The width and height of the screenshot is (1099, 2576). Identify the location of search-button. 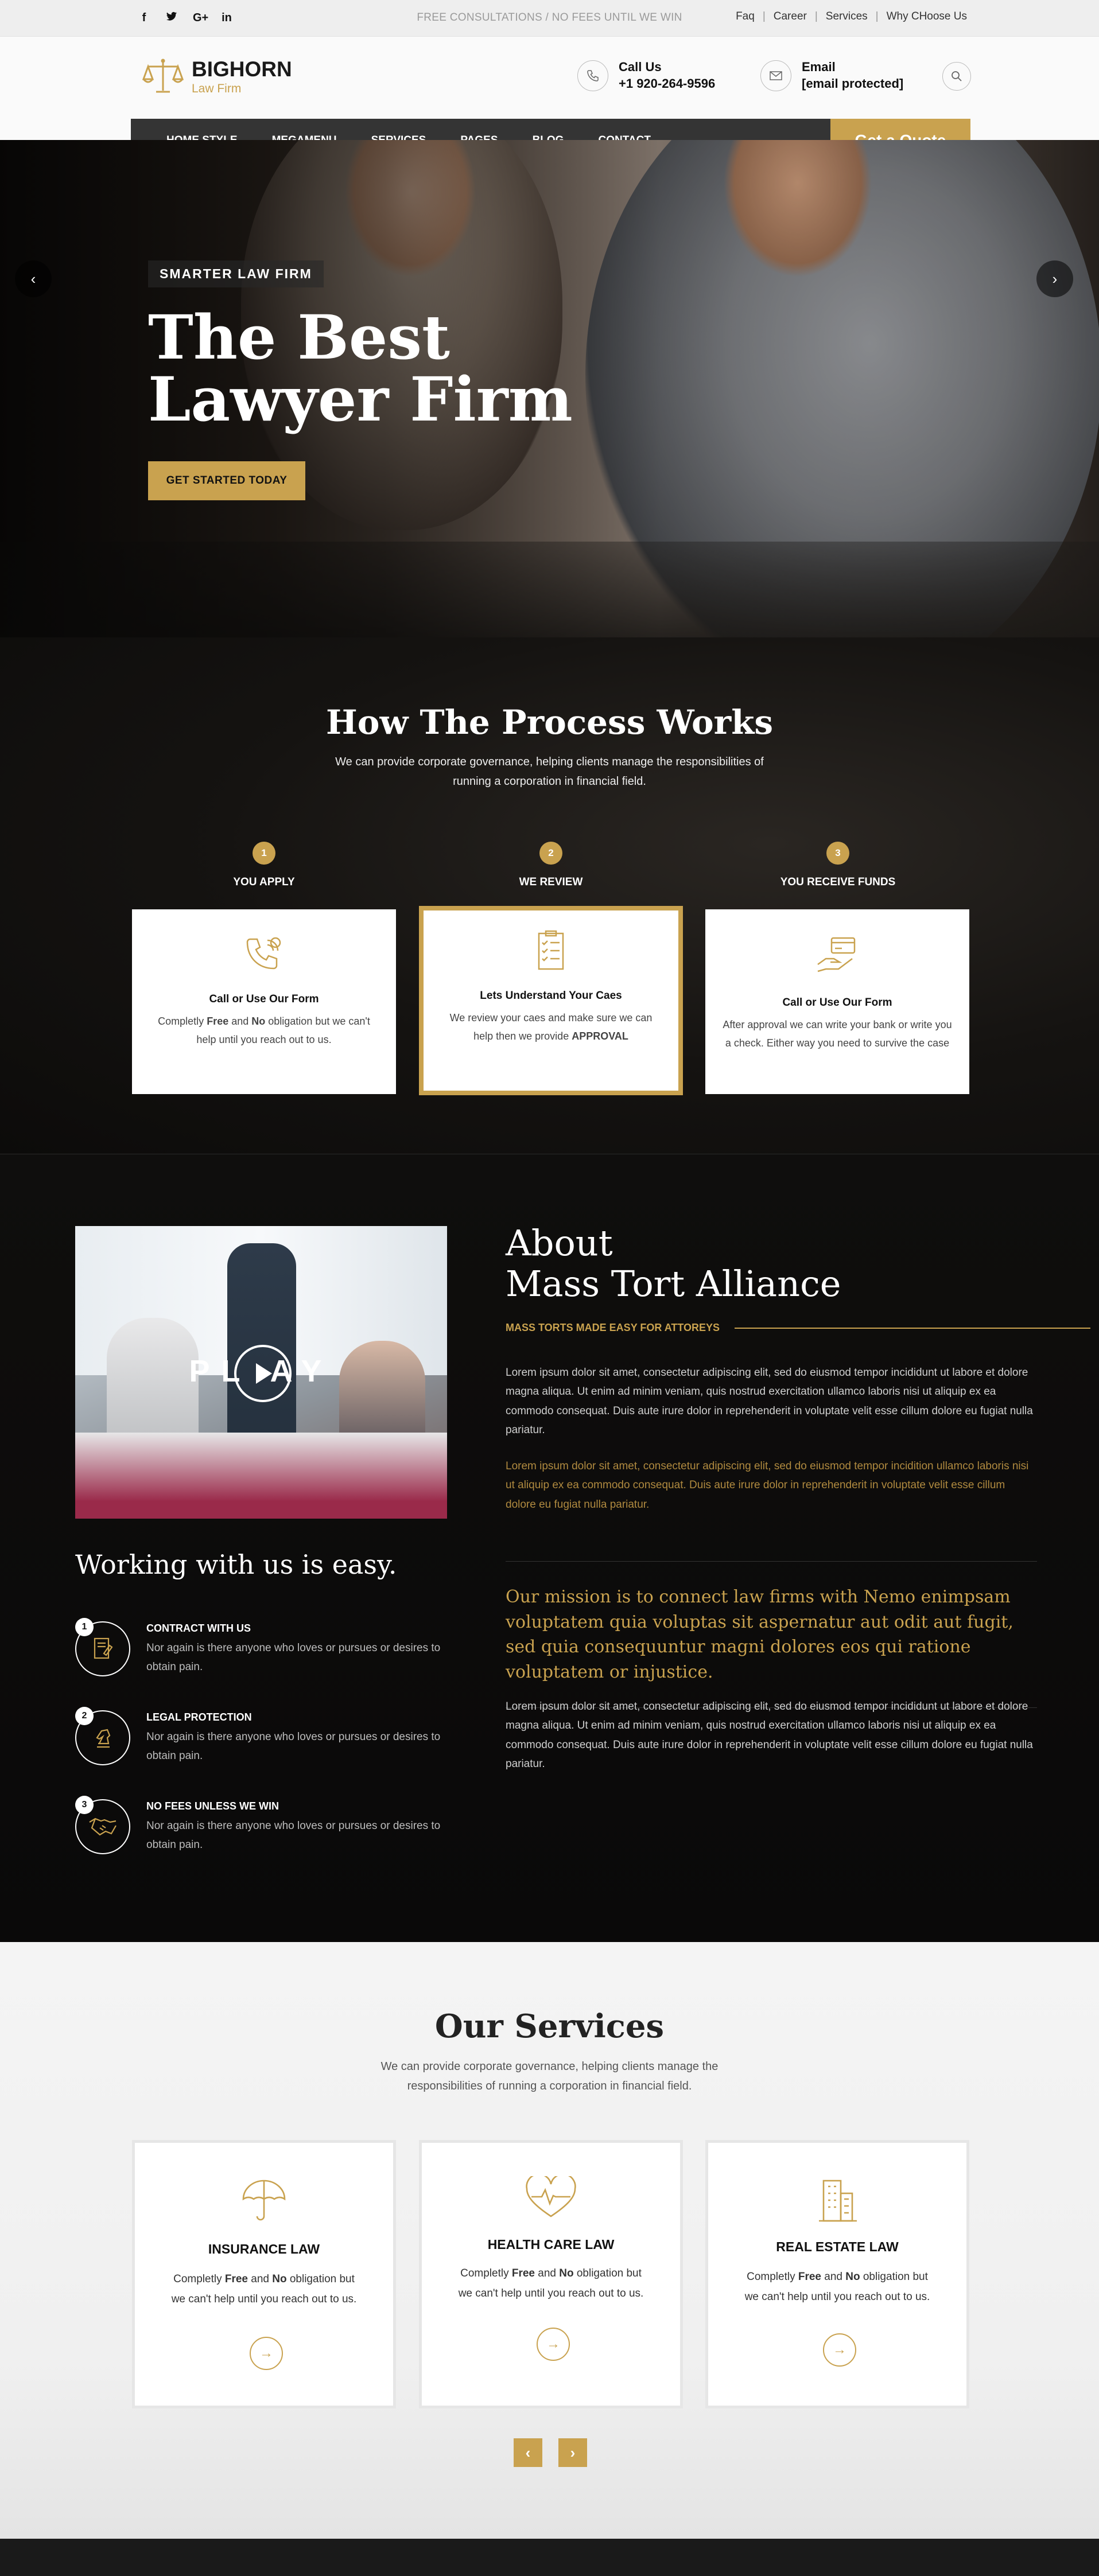
(956, 76).